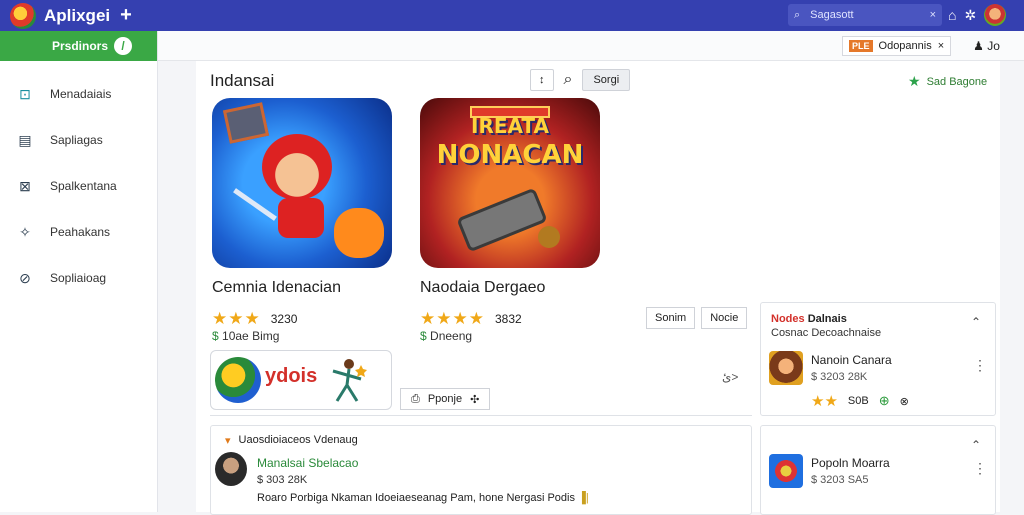 This screenshot has height=515, width=1024. What do you see at coordinates (832, 15) in the screenshot?
I see `search-placeholder: Sagasott` at bounding box center [832, 15].